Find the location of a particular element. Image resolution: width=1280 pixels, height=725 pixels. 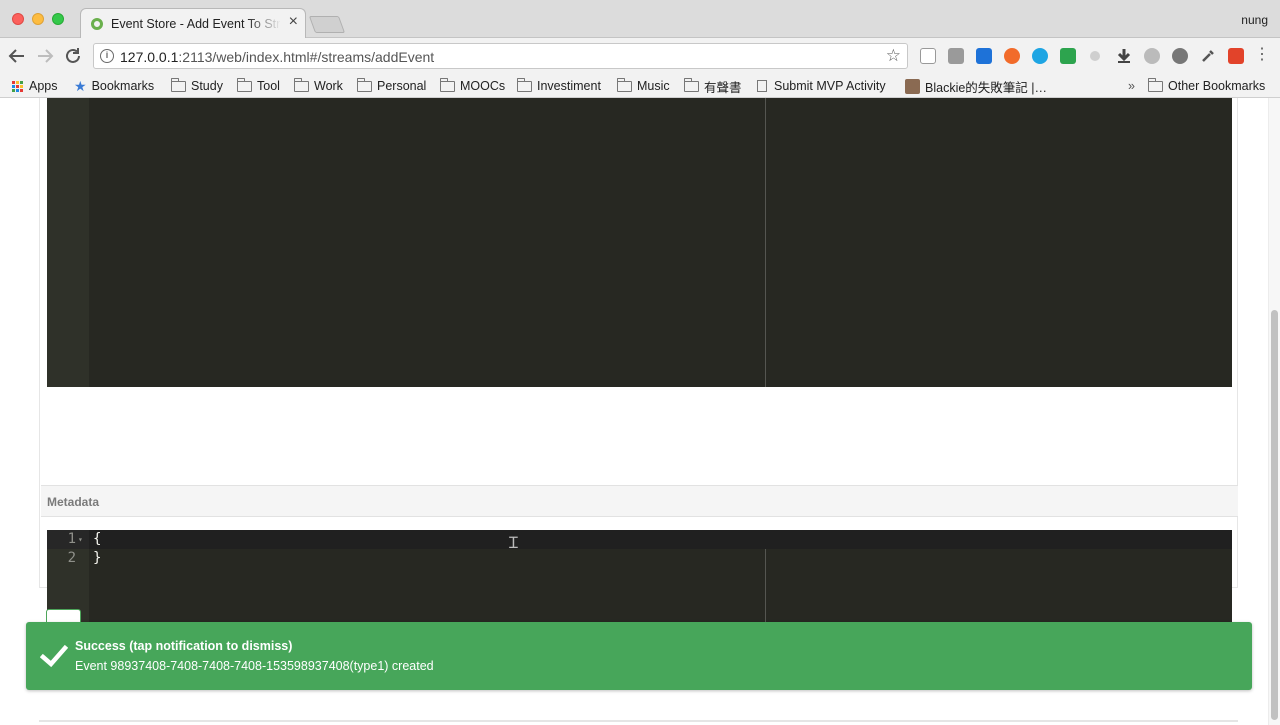

arrow-left-icon is located at coordinates (16, 56).